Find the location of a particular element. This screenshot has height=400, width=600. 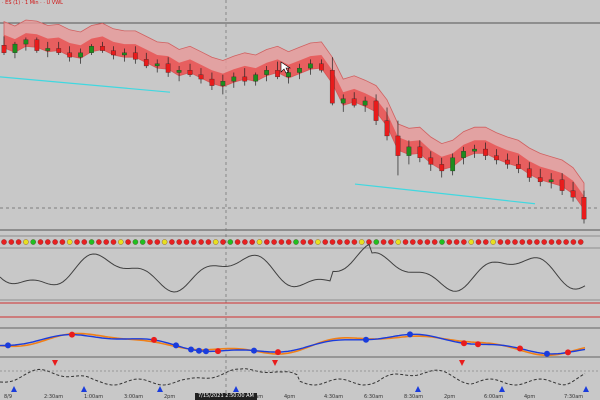

x-axis-tick-label: 6:30am is located at coordinates (373, 397).